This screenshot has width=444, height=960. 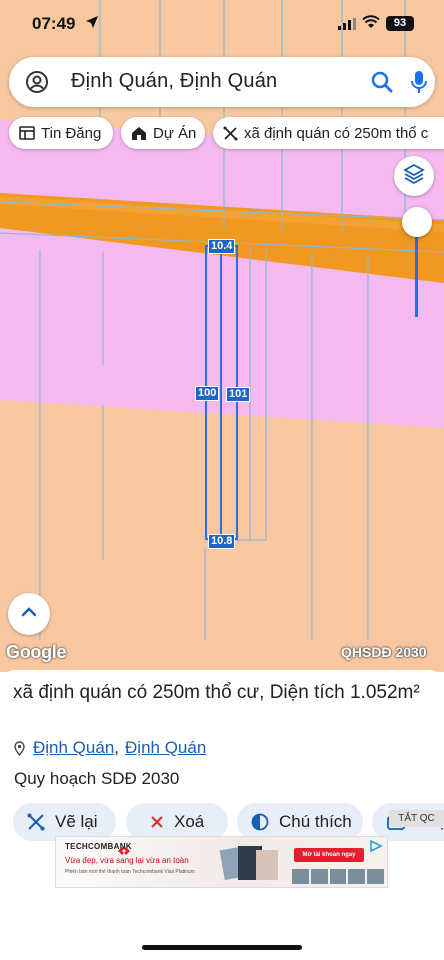 What do you see at coordinates (54, 23) in the screenshot?
I see `status-time: 07:49` at bounding box center [54, 23].